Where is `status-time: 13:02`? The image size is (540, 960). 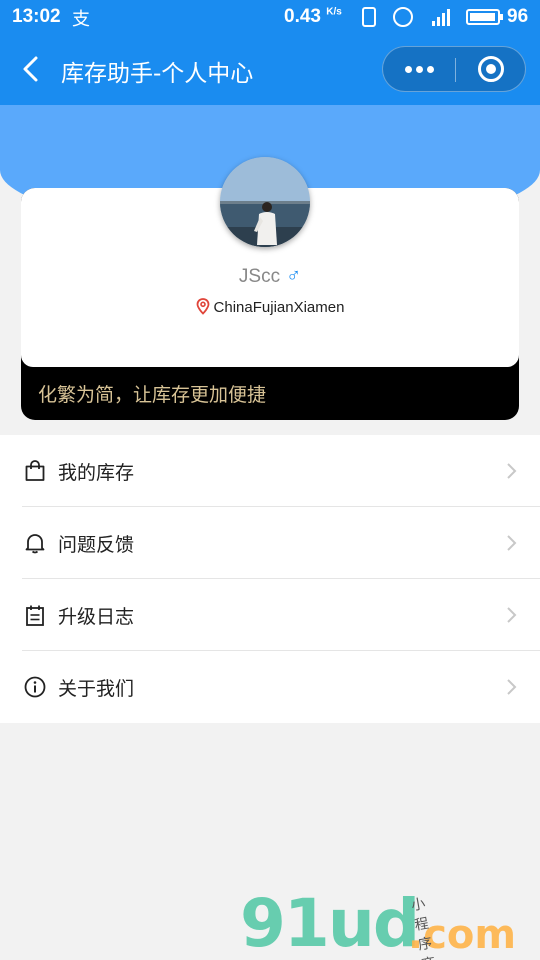 status-time: 13:02 is located at coordinates (36, 16).